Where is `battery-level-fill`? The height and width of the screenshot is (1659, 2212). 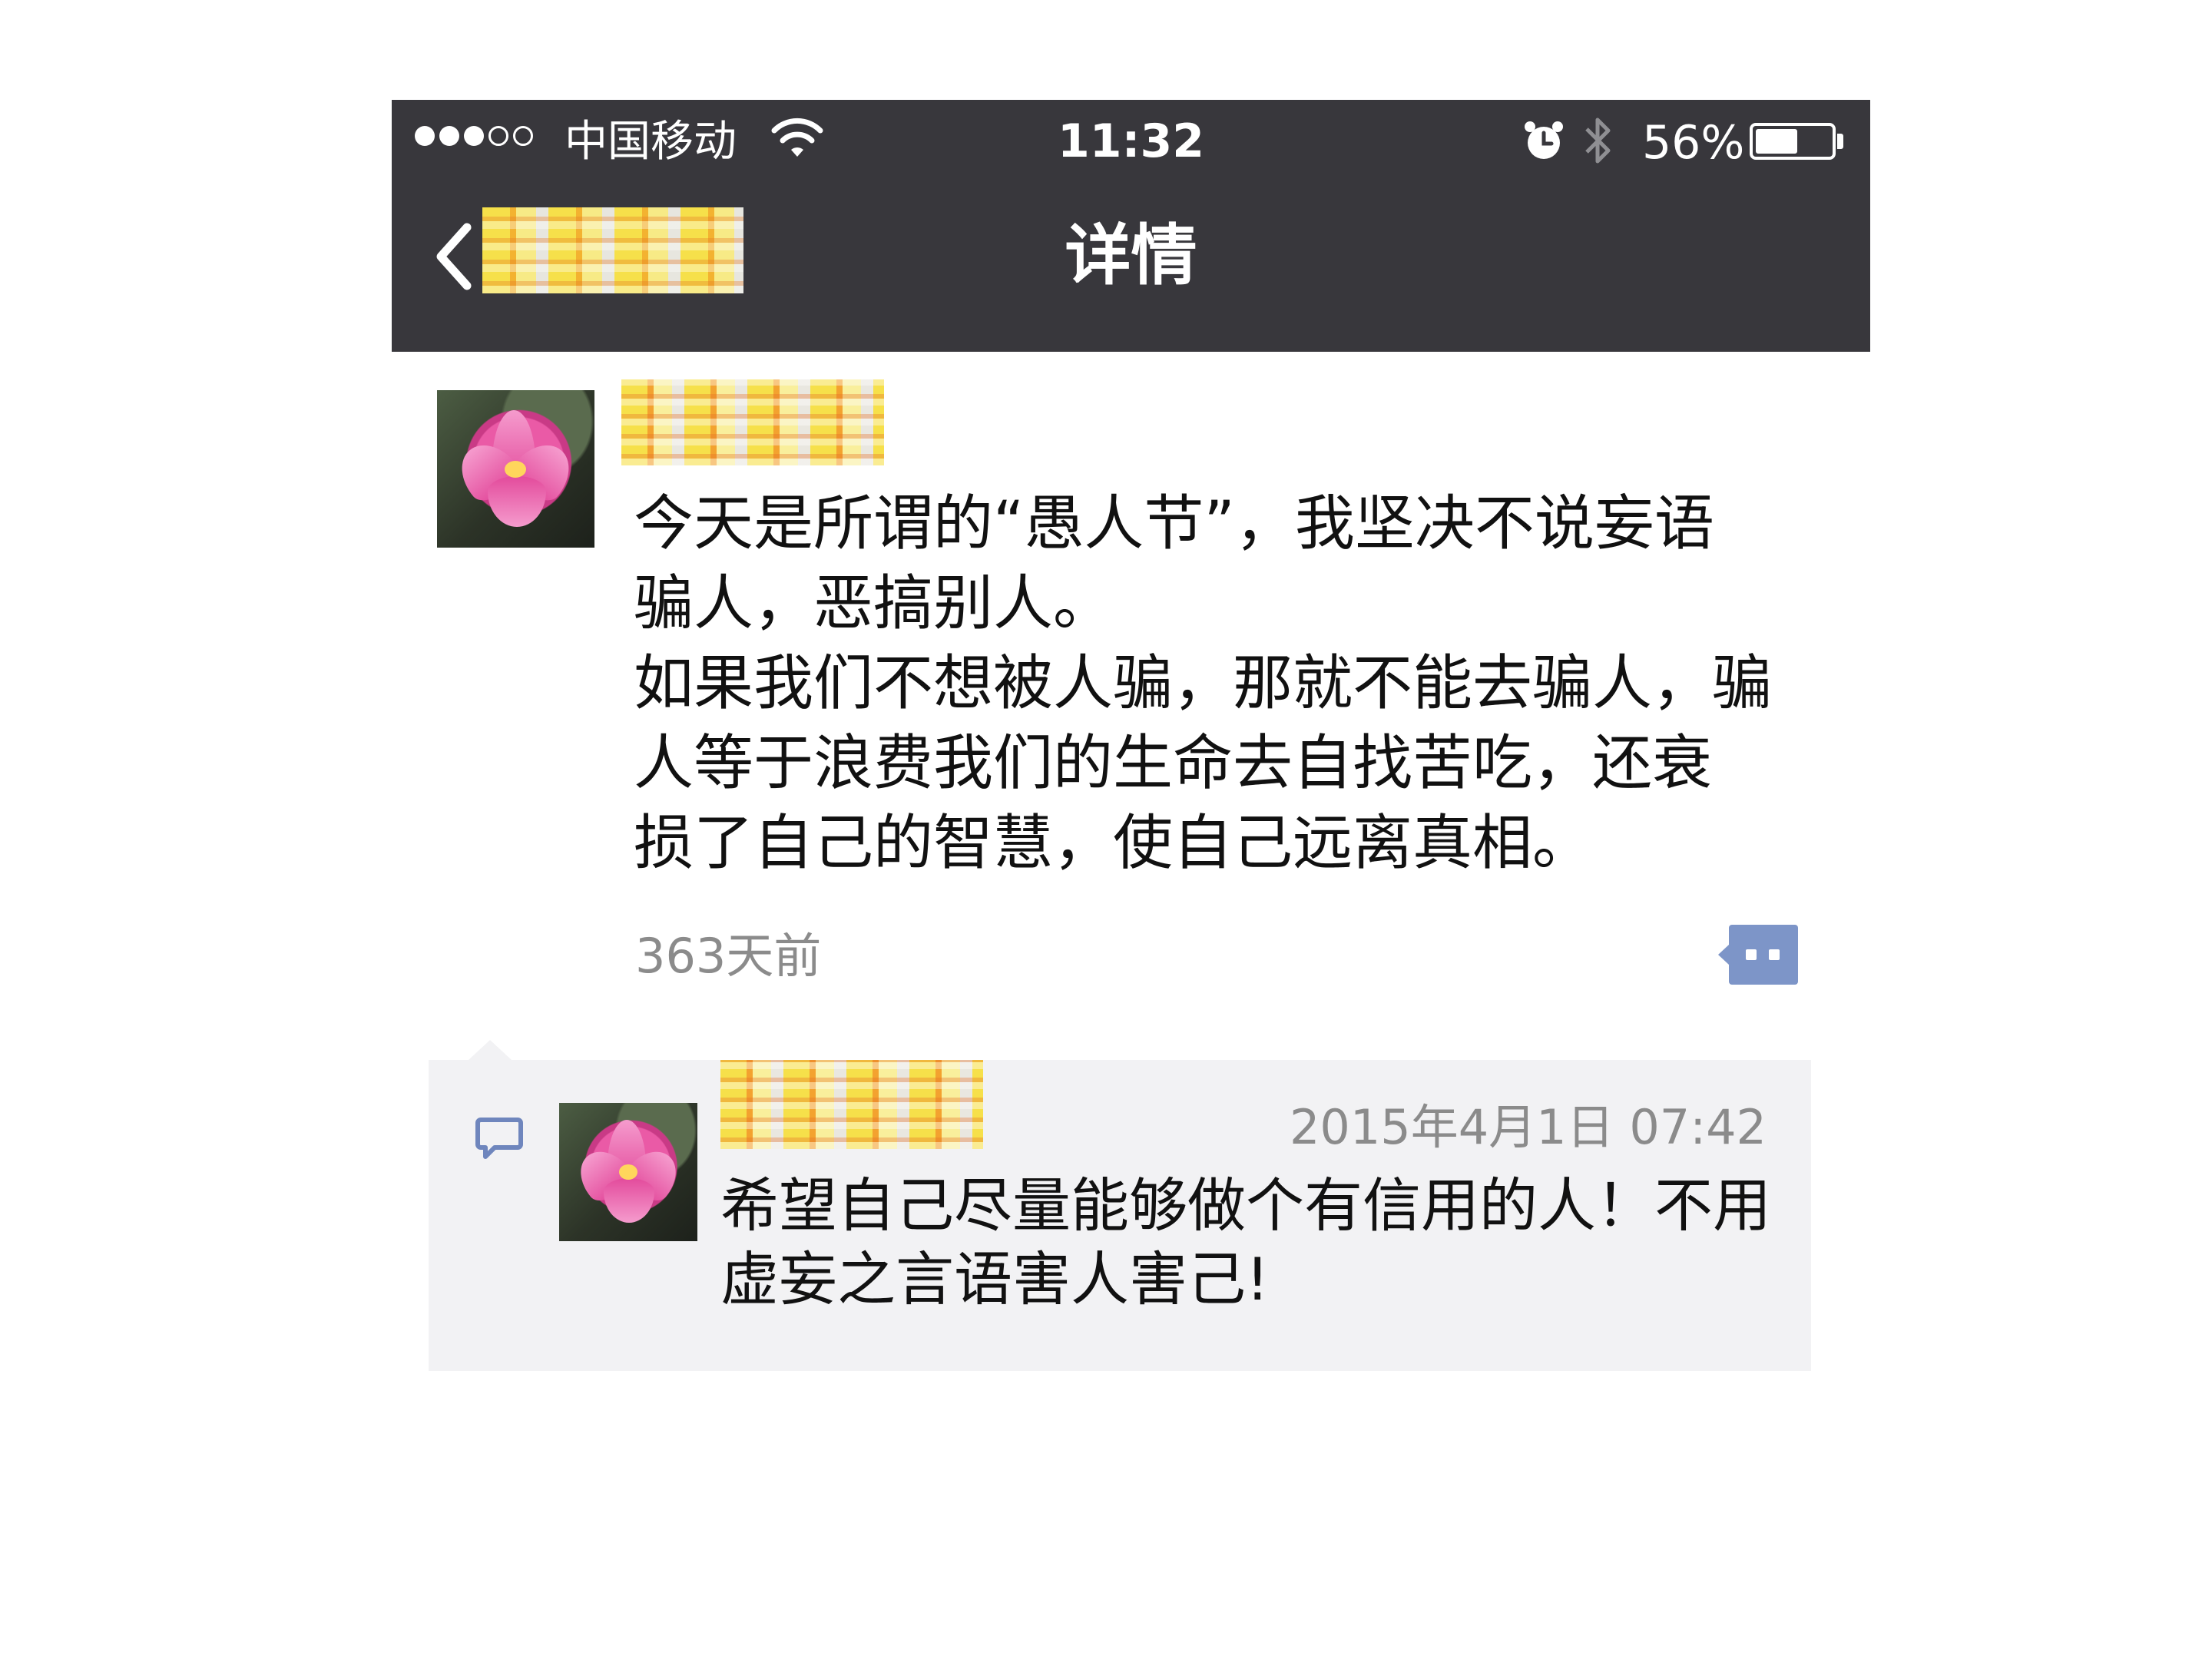 battery-level-fill is located at coordinates (1777, 141).